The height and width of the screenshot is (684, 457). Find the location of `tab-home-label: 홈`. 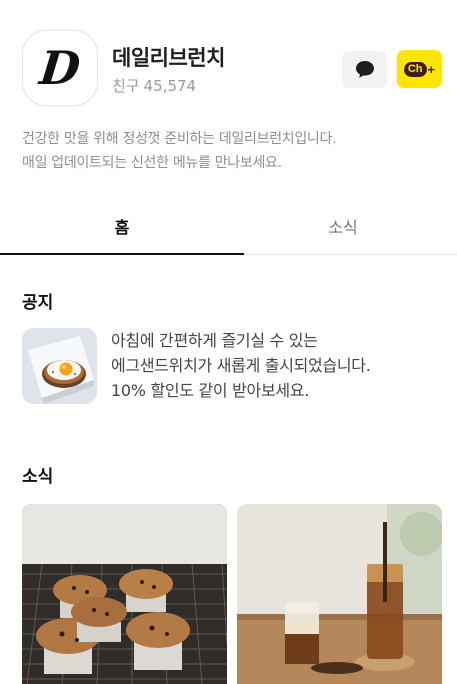

tab-home-label: 홈 is located at coordinates (122, 227).